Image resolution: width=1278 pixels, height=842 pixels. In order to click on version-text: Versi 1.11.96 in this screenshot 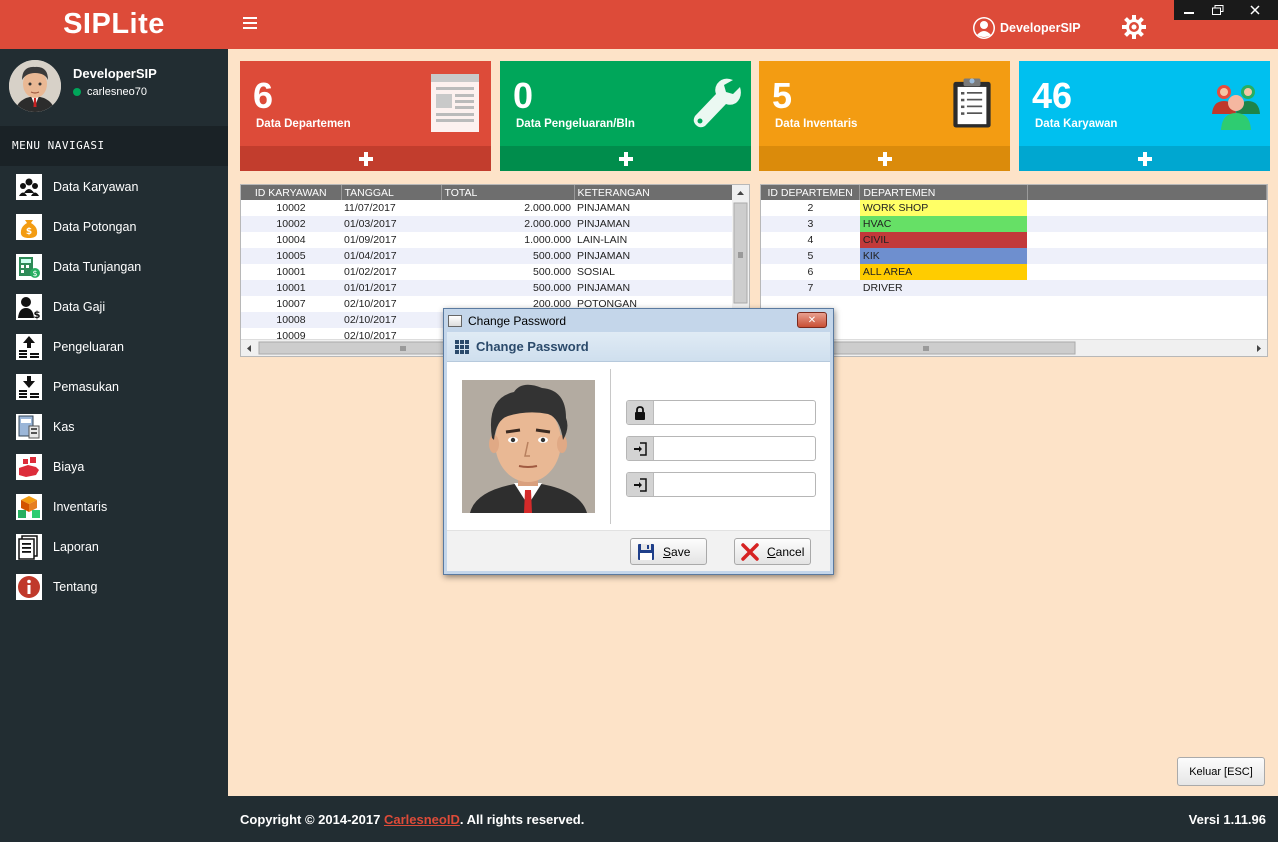, I will do `click(1227, 819)`.